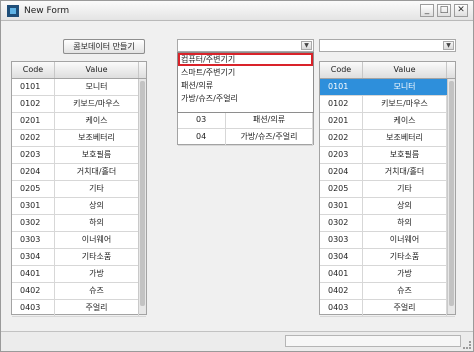  I want to click on left-grid-scroll-thumb, so click(142, 193).